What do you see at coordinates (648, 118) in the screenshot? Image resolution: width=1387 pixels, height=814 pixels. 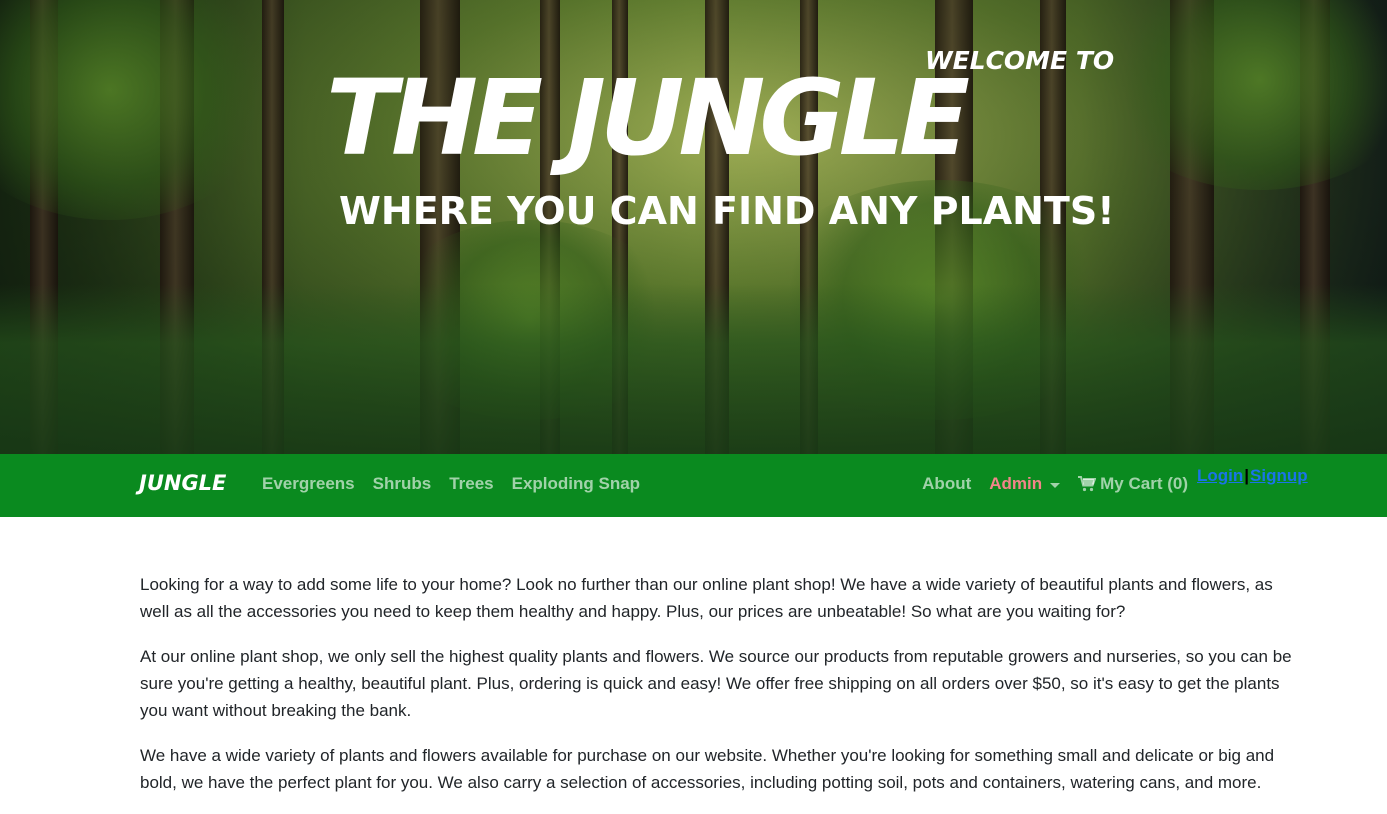 I see `hero-title: THE JUNGLE` at bounding box center [648, 118].